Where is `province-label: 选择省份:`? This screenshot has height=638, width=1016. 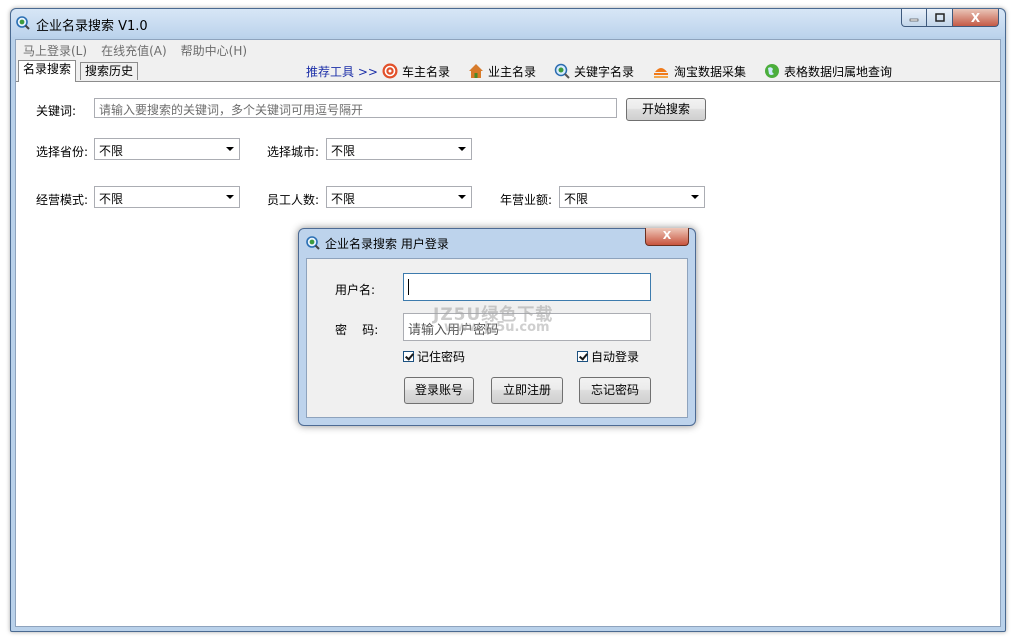 province-label: 选择省份: is located at coordinates (62, 152).